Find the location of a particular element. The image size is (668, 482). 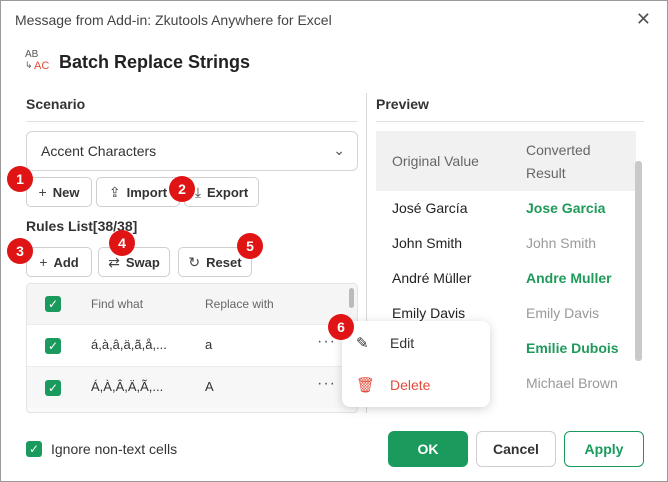

close-icon: ✕ is located at coordinates (643, 19).